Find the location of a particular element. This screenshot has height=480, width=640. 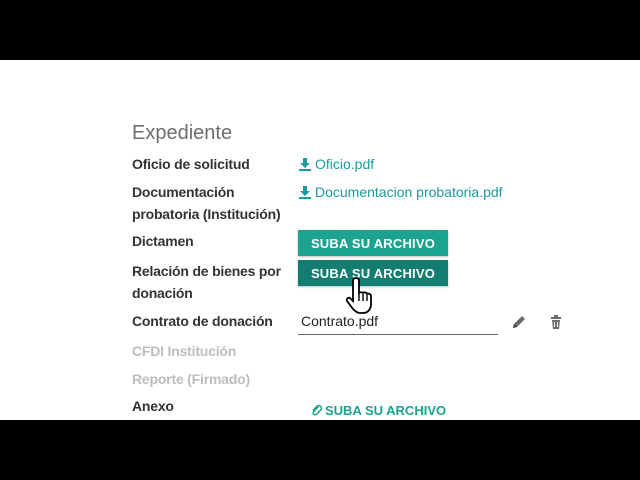

paperclip-icon is located at coordinates (317, 410).